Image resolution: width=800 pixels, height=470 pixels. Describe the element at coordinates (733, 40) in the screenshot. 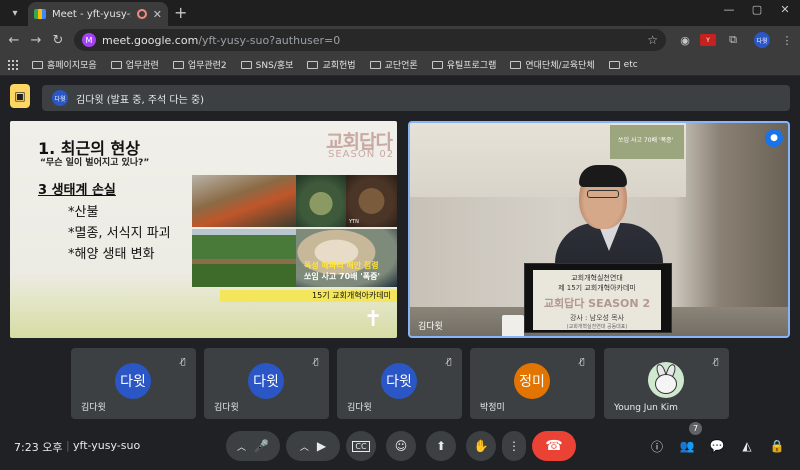

I see `extensions-puzzle-icon: ⧉` at that location.